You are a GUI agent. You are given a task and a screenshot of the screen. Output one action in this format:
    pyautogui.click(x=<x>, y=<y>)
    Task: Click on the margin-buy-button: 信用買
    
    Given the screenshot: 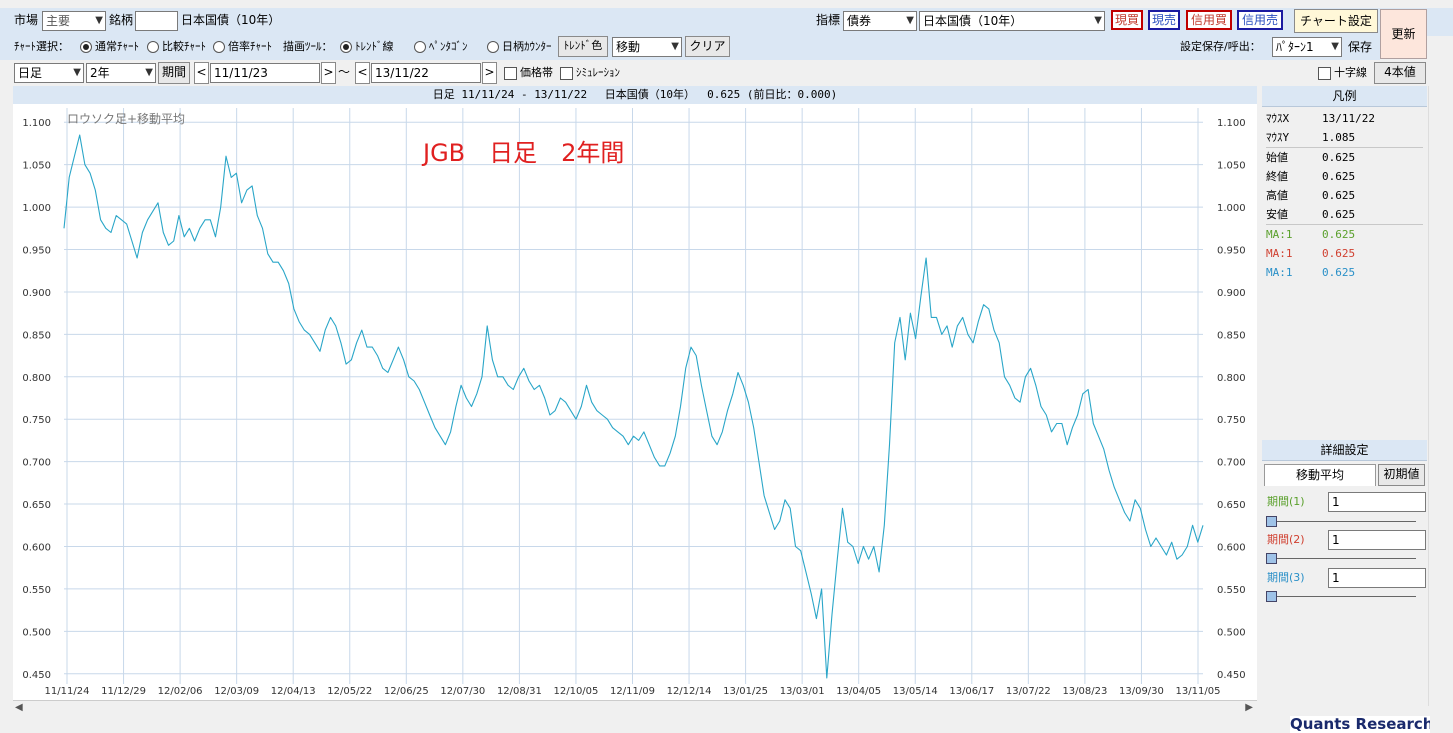 What is the action you would take?
    pyautogui.click(x=1209, y=20)
    